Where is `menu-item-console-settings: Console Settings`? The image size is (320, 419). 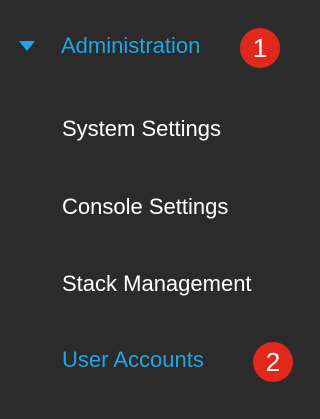 menu-item-console-settings: Console Settings is located at coordinates (158, 207).